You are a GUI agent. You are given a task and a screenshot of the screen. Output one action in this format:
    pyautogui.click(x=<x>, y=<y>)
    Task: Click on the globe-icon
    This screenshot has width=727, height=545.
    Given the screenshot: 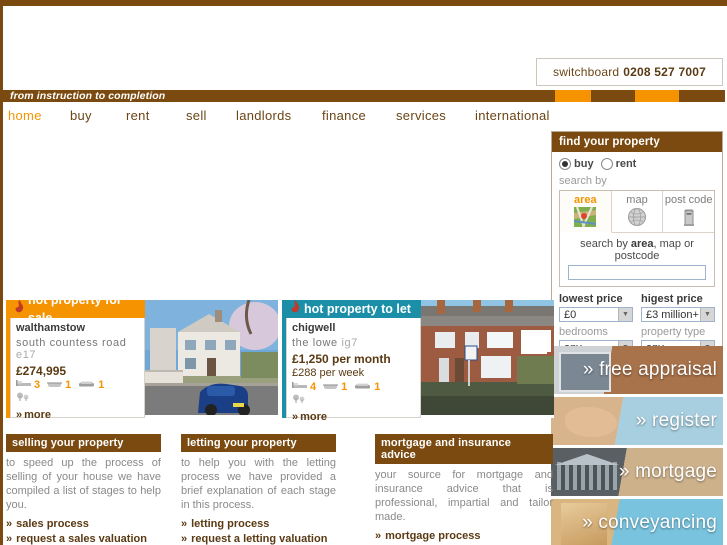 What is the action you would take?
    pyautogui.click(x=637, y=218)
    